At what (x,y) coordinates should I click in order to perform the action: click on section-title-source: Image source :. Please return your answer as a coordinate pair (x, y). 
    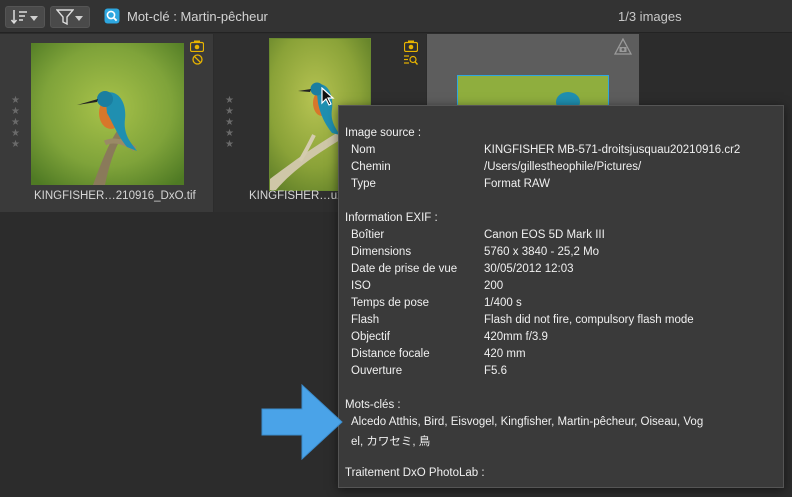
    Looking at the image, I should click on (383, 133).